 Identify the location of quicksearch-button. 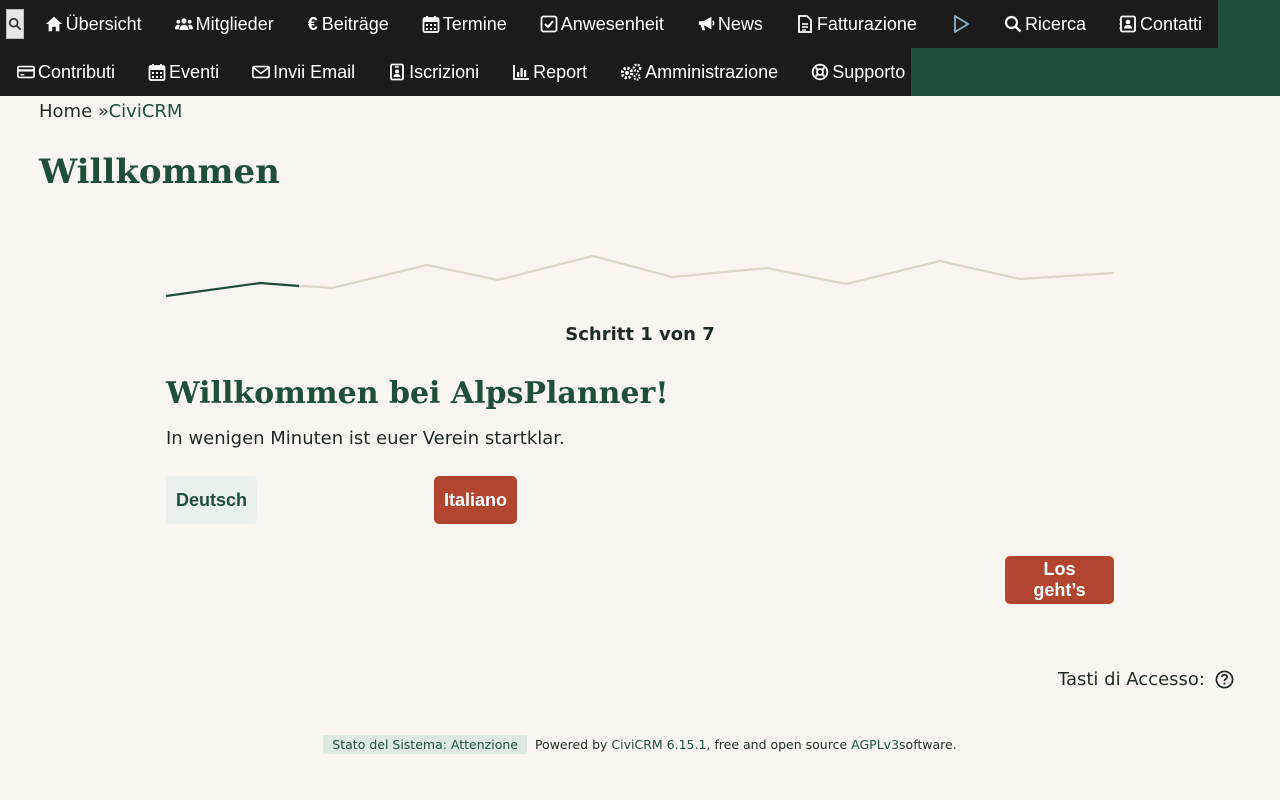
(15, 24).